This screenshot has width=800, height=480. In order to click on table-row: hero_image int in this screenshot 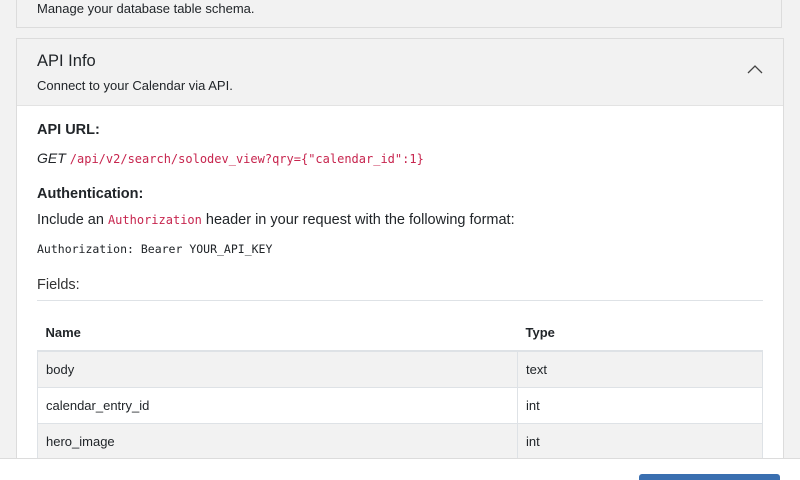, I will do `click(400, 441)`.